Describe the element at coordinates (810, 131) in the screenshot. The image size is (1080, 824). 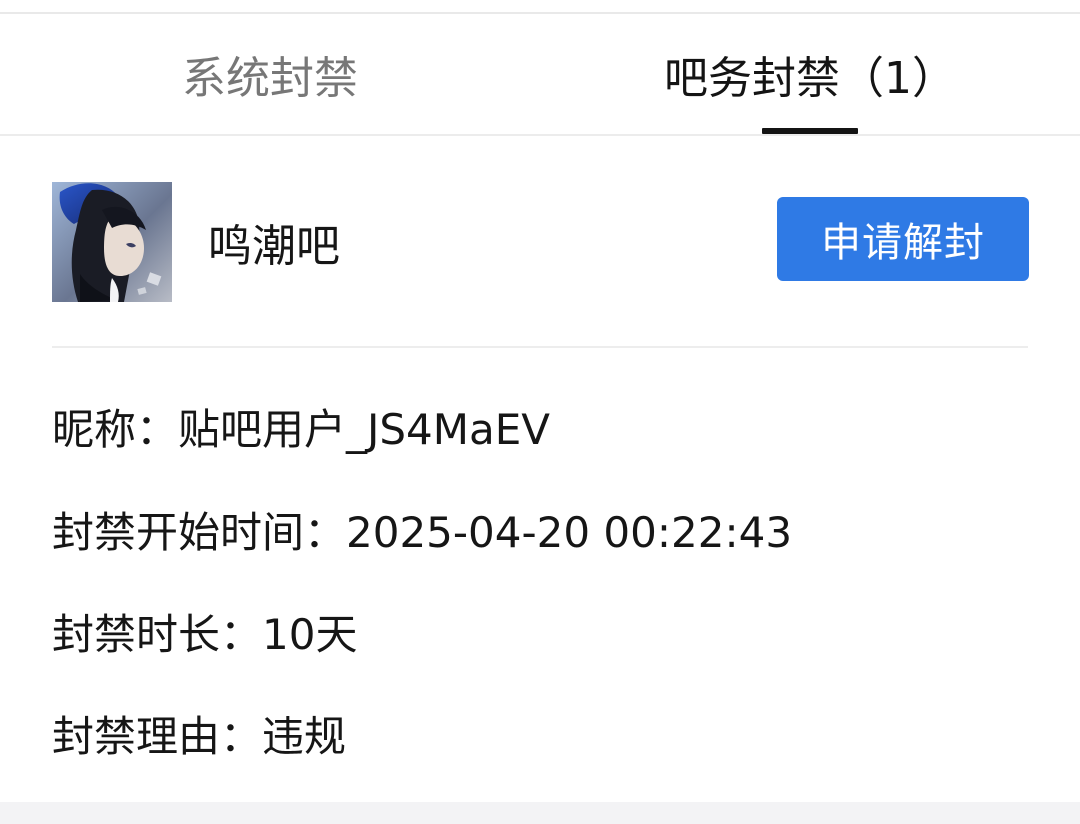
I see `active-tab-indicator` at that location.